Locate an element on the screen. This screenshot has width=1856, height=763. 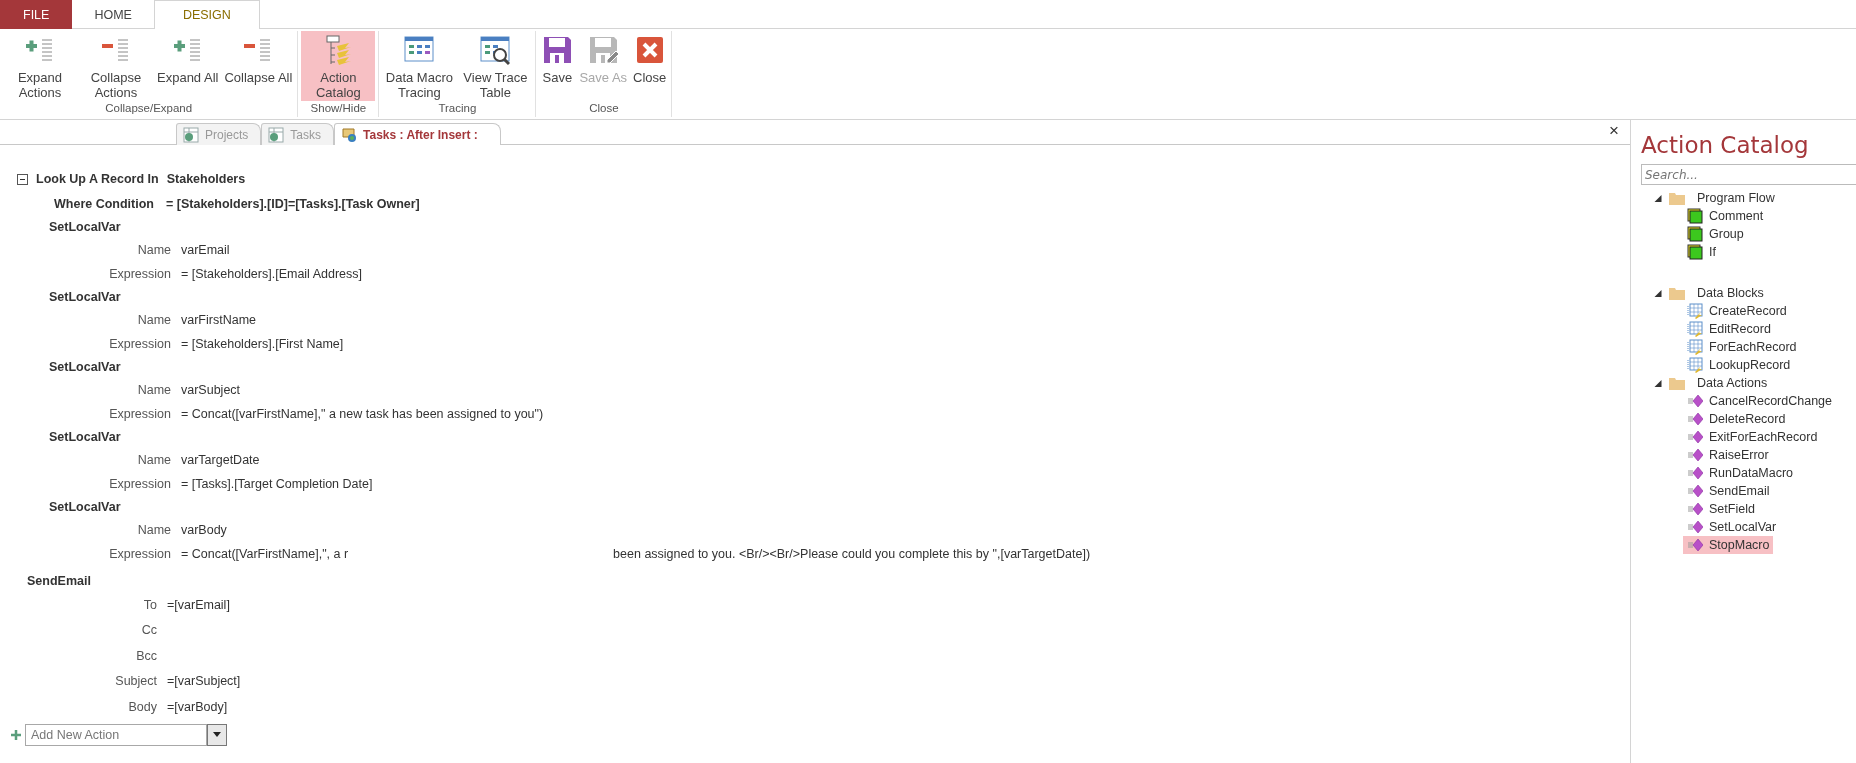
catalog-item: ForEachRecord is located at coordinates (1742, 347).